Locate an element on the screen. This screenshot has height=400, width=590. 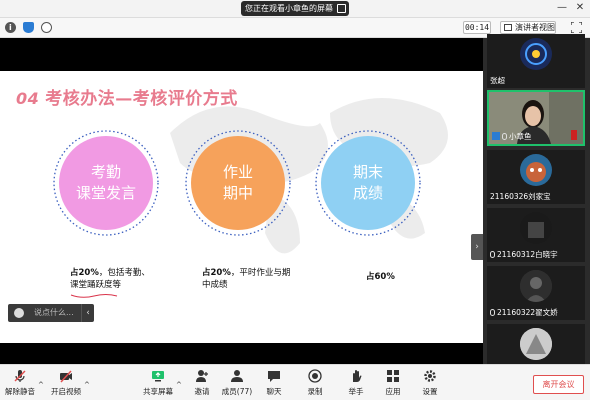
camera-off-icon is located at coordinates (66, 376).